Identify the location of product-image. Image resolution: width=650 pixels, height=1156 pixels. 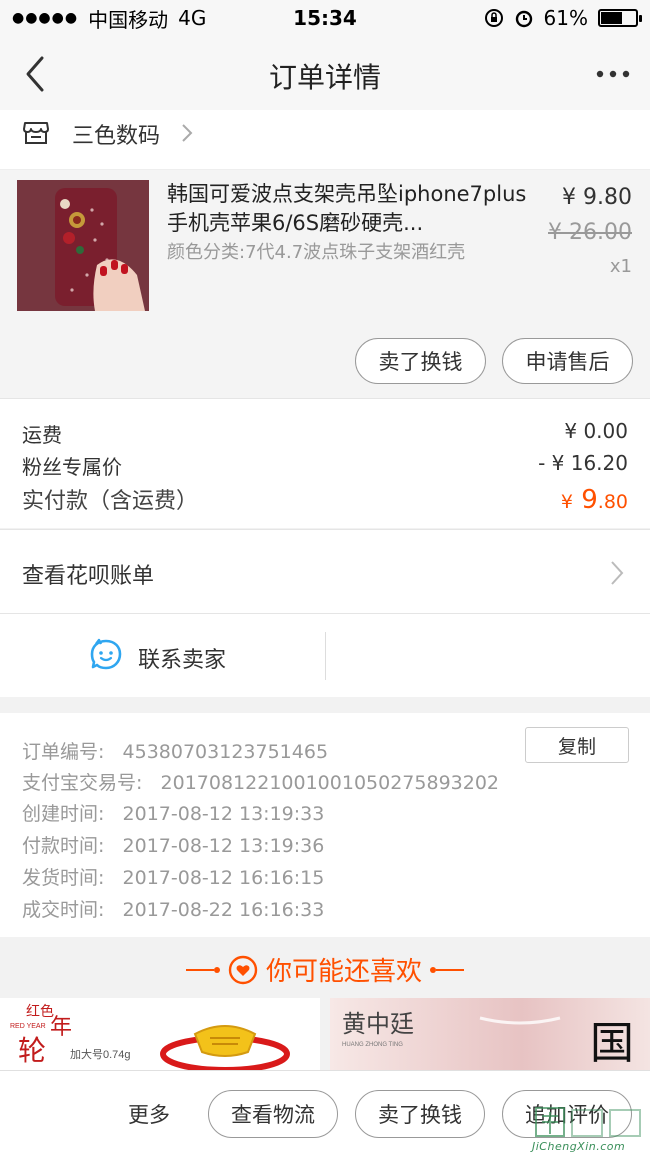
(83, 245).